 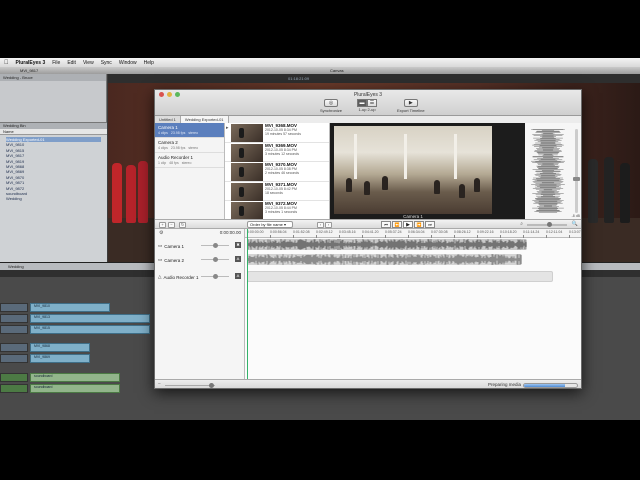 I want to click on play-icon: ▶, so click(x=408, y=224).